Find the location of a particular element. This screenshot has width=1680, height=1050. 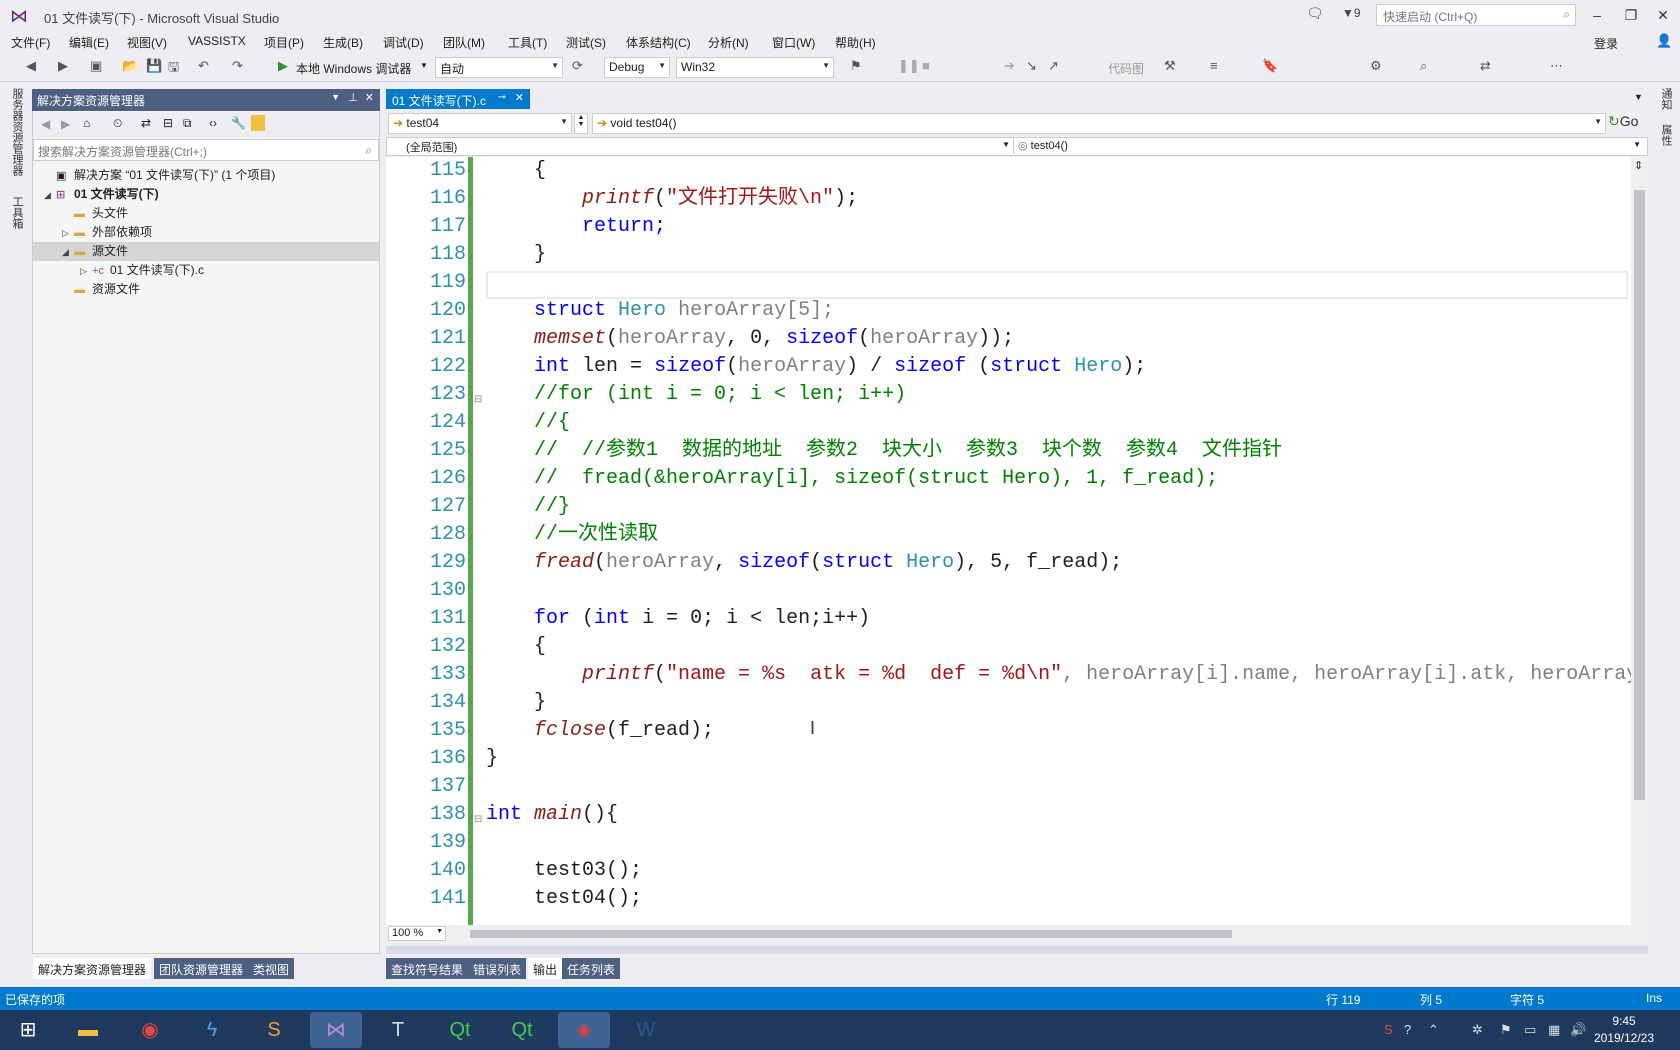

properties-tab: 属性 is located at coordinates (1666, 135).